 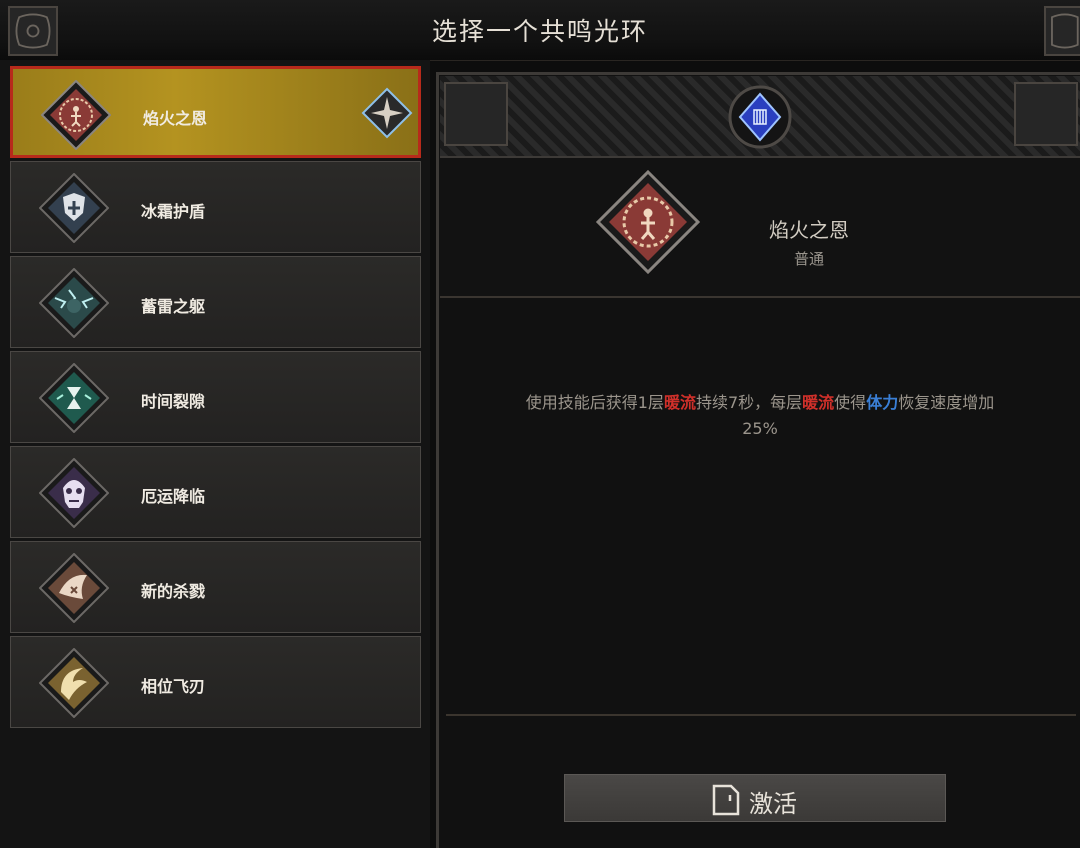 I want to click on page-title: 选择一个共鸣光环, so click(x=539, y=31).